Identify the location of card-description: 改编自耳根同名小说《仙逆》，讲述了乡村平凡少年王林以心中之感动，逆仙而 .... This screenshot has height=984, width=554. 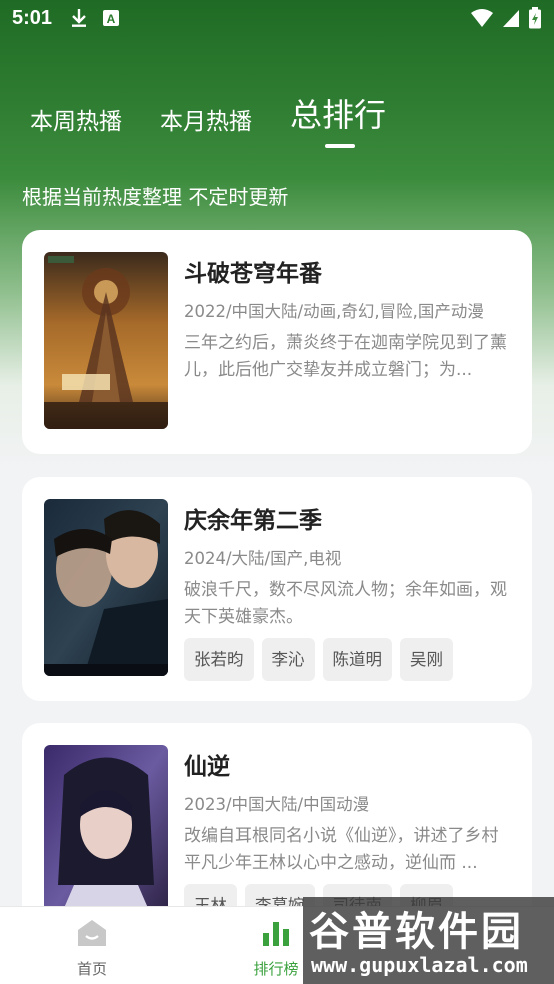
(341, 849).